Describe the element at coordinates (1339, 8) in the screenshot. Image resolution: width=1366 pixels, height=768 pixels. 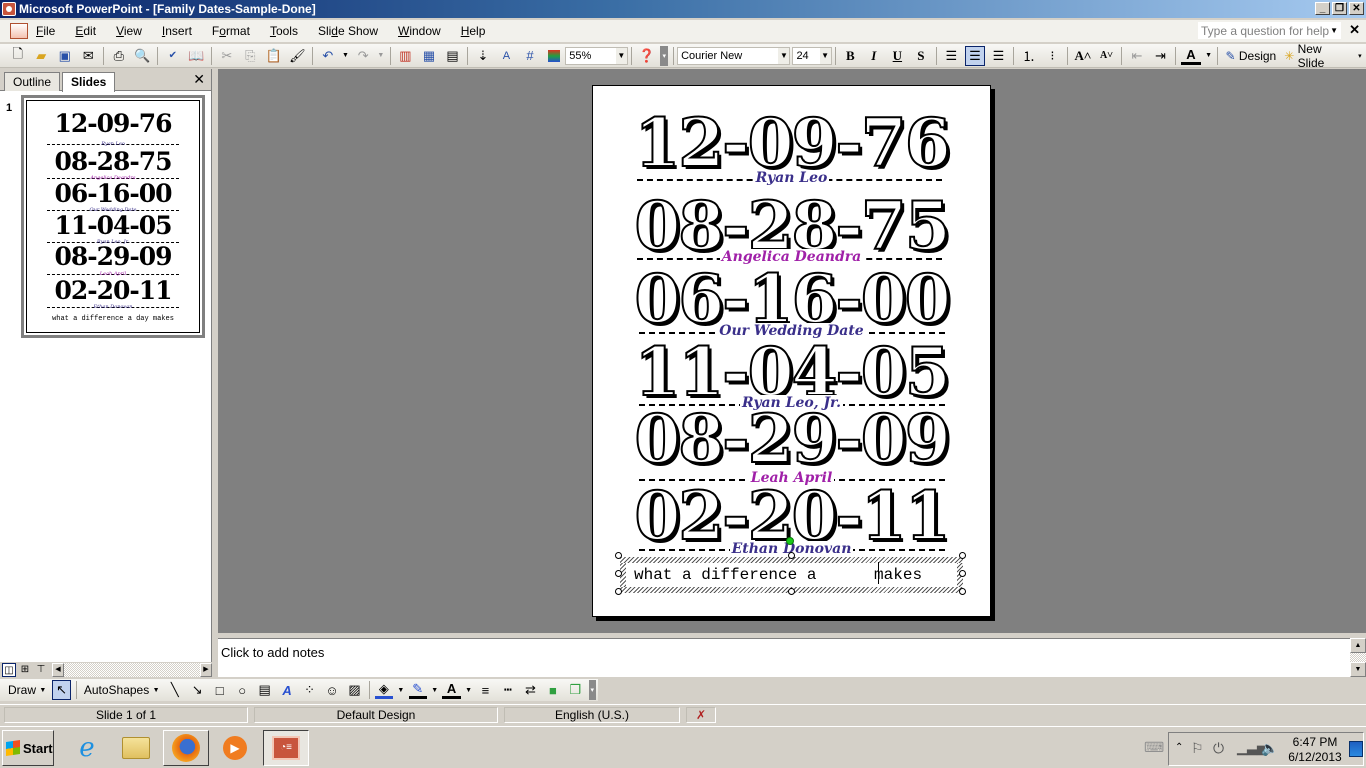
I see `restore-button: ❐` at that location.